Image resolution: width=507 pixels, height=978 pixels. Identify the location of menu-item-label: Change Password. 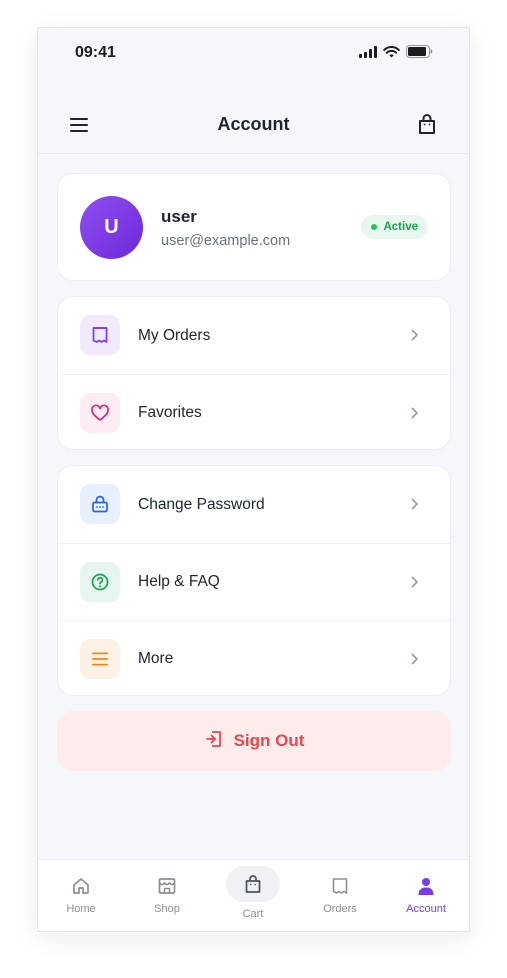
(201, 504).